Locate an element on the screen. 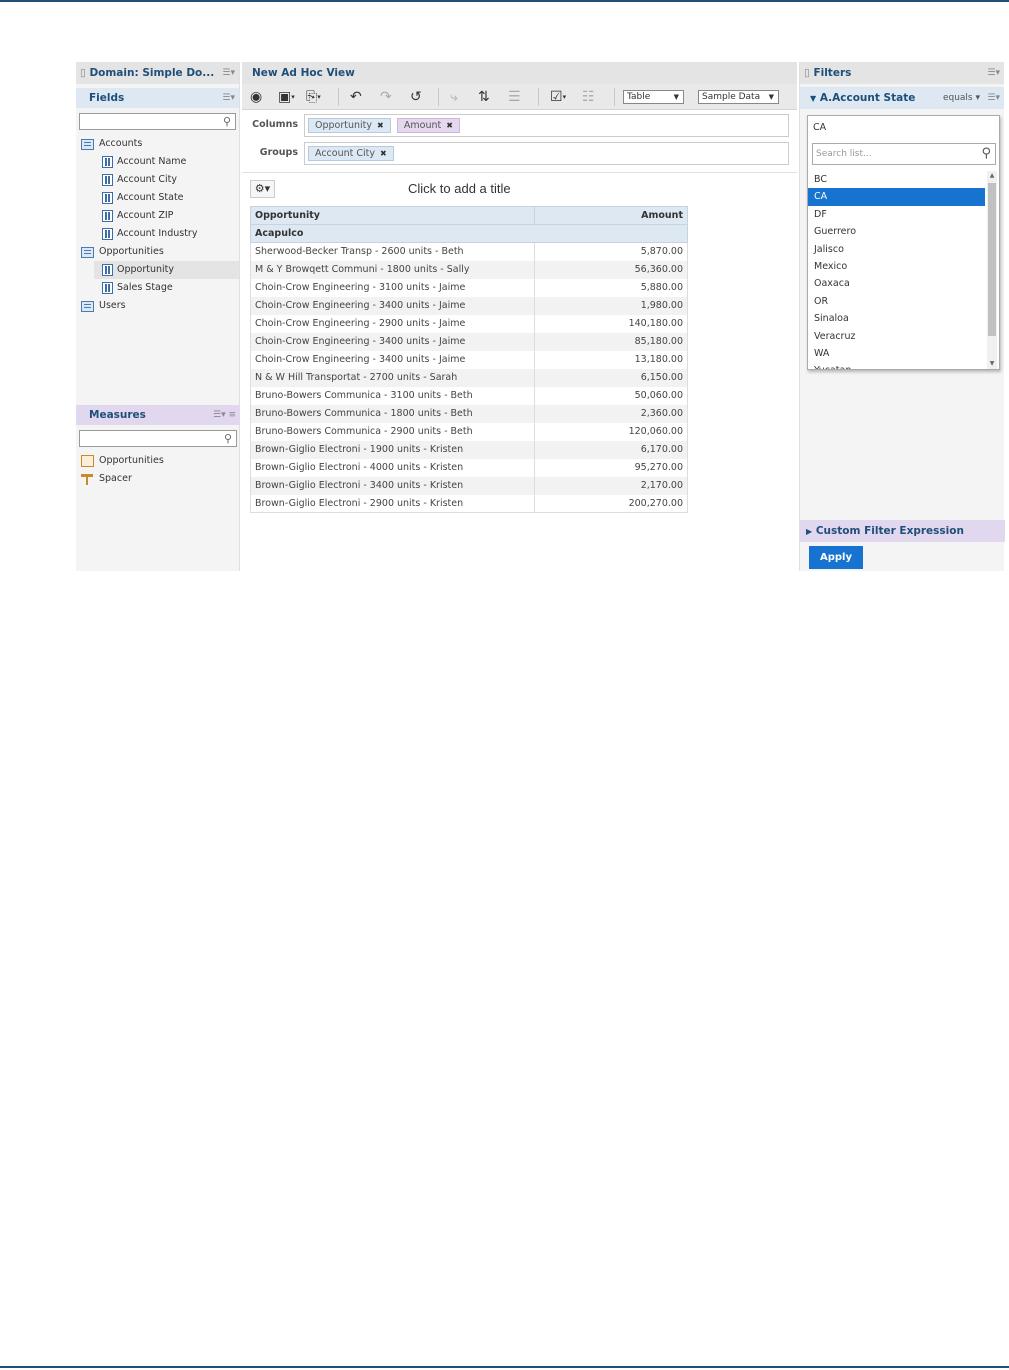 The width and height of the screenshot is (1009, 1370). amount-cell: 13,180.00 is located at coordinates (611, 359).